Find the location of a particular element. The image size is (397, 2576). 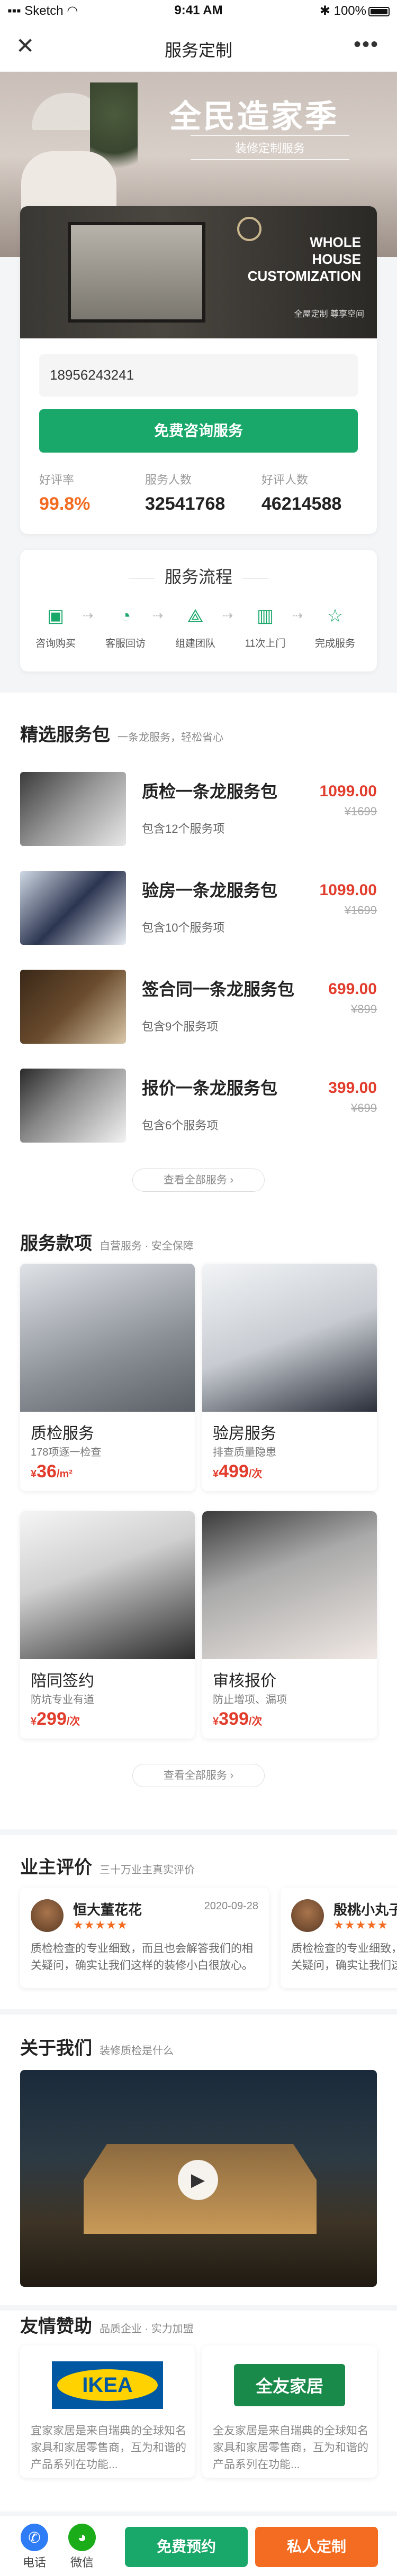

services-title: 服务款项 自营服务 · 安全保障 is located at coordinates (107, 1244).